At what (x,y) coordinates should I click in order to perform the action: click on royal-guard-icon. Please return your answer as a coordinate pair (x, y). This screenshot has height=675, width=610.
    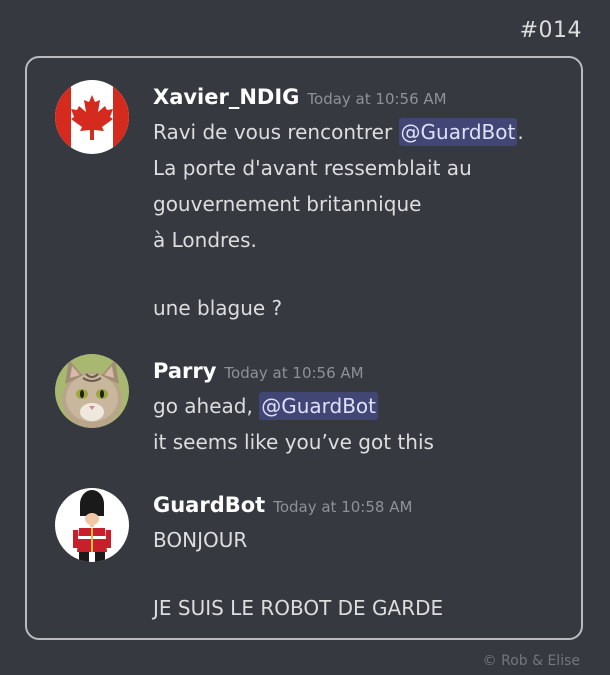
    Looking at the image, I should click on (92, 525).